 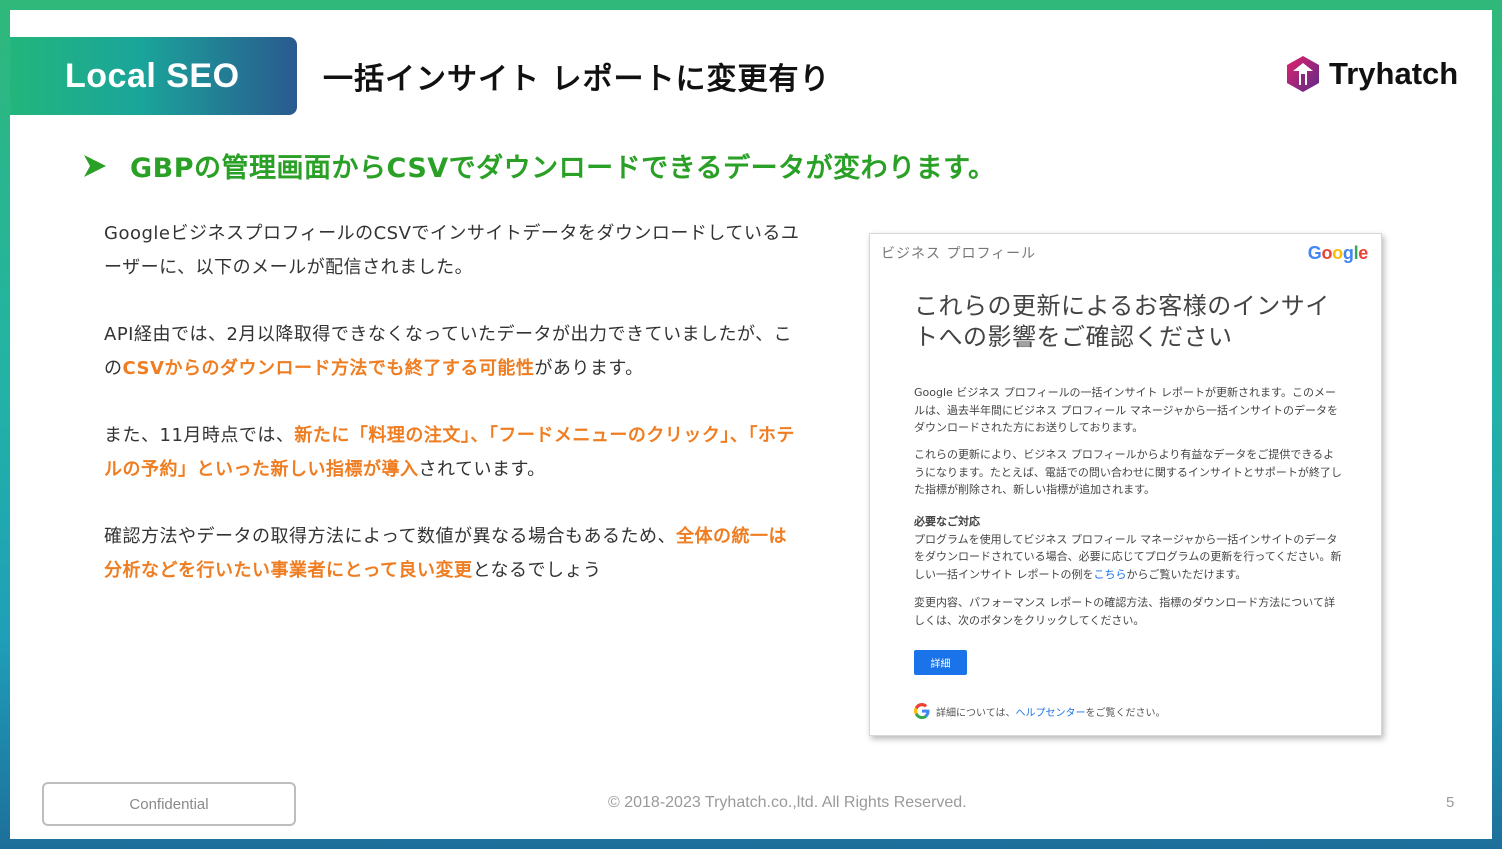 What do you see at coordinates (95, 165) in the screenshot?
I see `arrow-bullet-icon` at bounding box center [95, 165].